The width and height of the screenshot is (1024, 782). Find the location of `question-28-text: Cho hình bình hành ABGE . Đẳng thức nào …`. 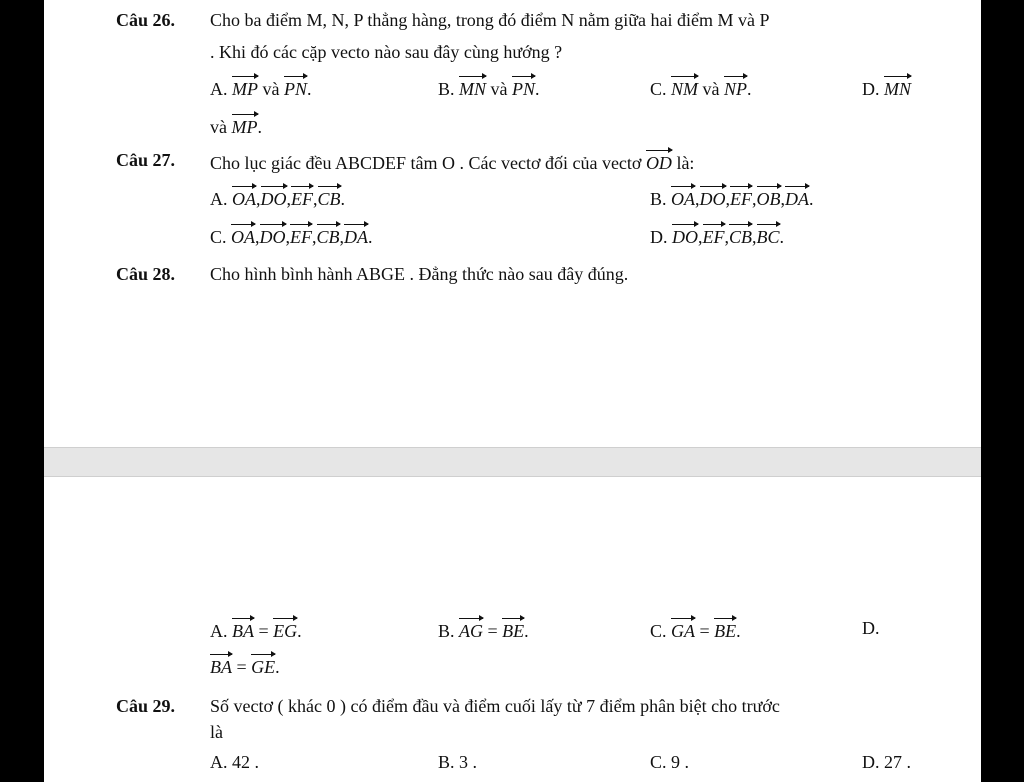

question-28-text: Cho hình bình hành ABGE . Đẳng thức nào … is located at coordinates (419, 274).